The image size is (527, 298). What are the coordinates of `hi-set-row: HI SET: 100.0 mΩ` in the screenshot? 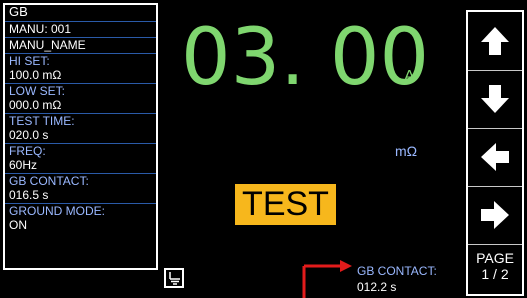 It's located at (80, 68).